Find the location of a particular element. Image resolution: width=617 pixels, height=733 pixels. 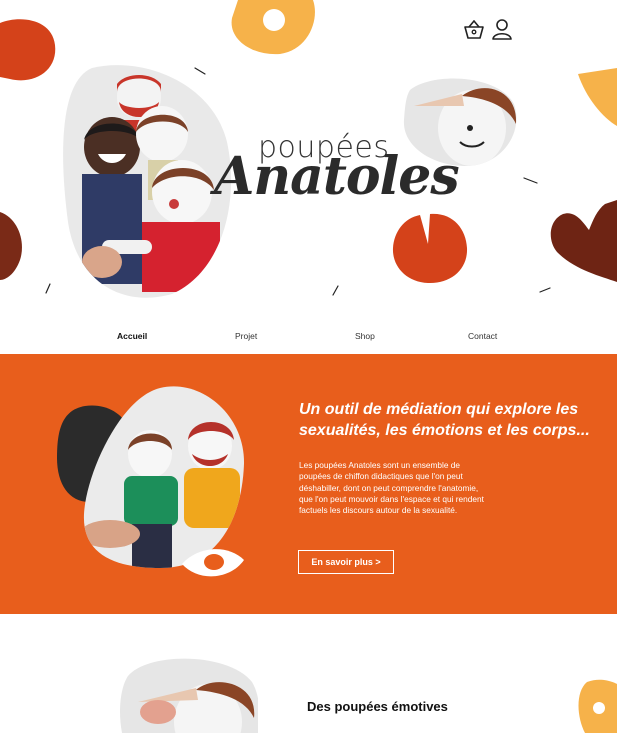

learn-more-button: En savoir plus > is located at coordinates (346, 562).